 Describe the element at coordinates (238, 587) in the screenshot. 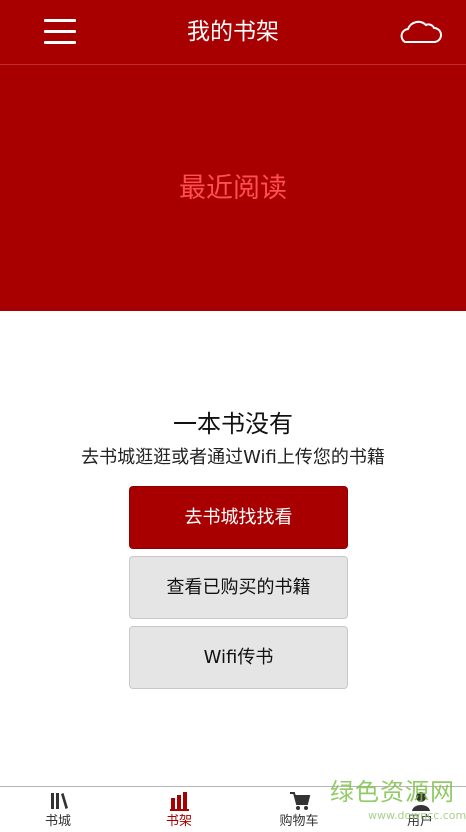

I see `view-purchased-button: 查看已购买的书籍` at that location.